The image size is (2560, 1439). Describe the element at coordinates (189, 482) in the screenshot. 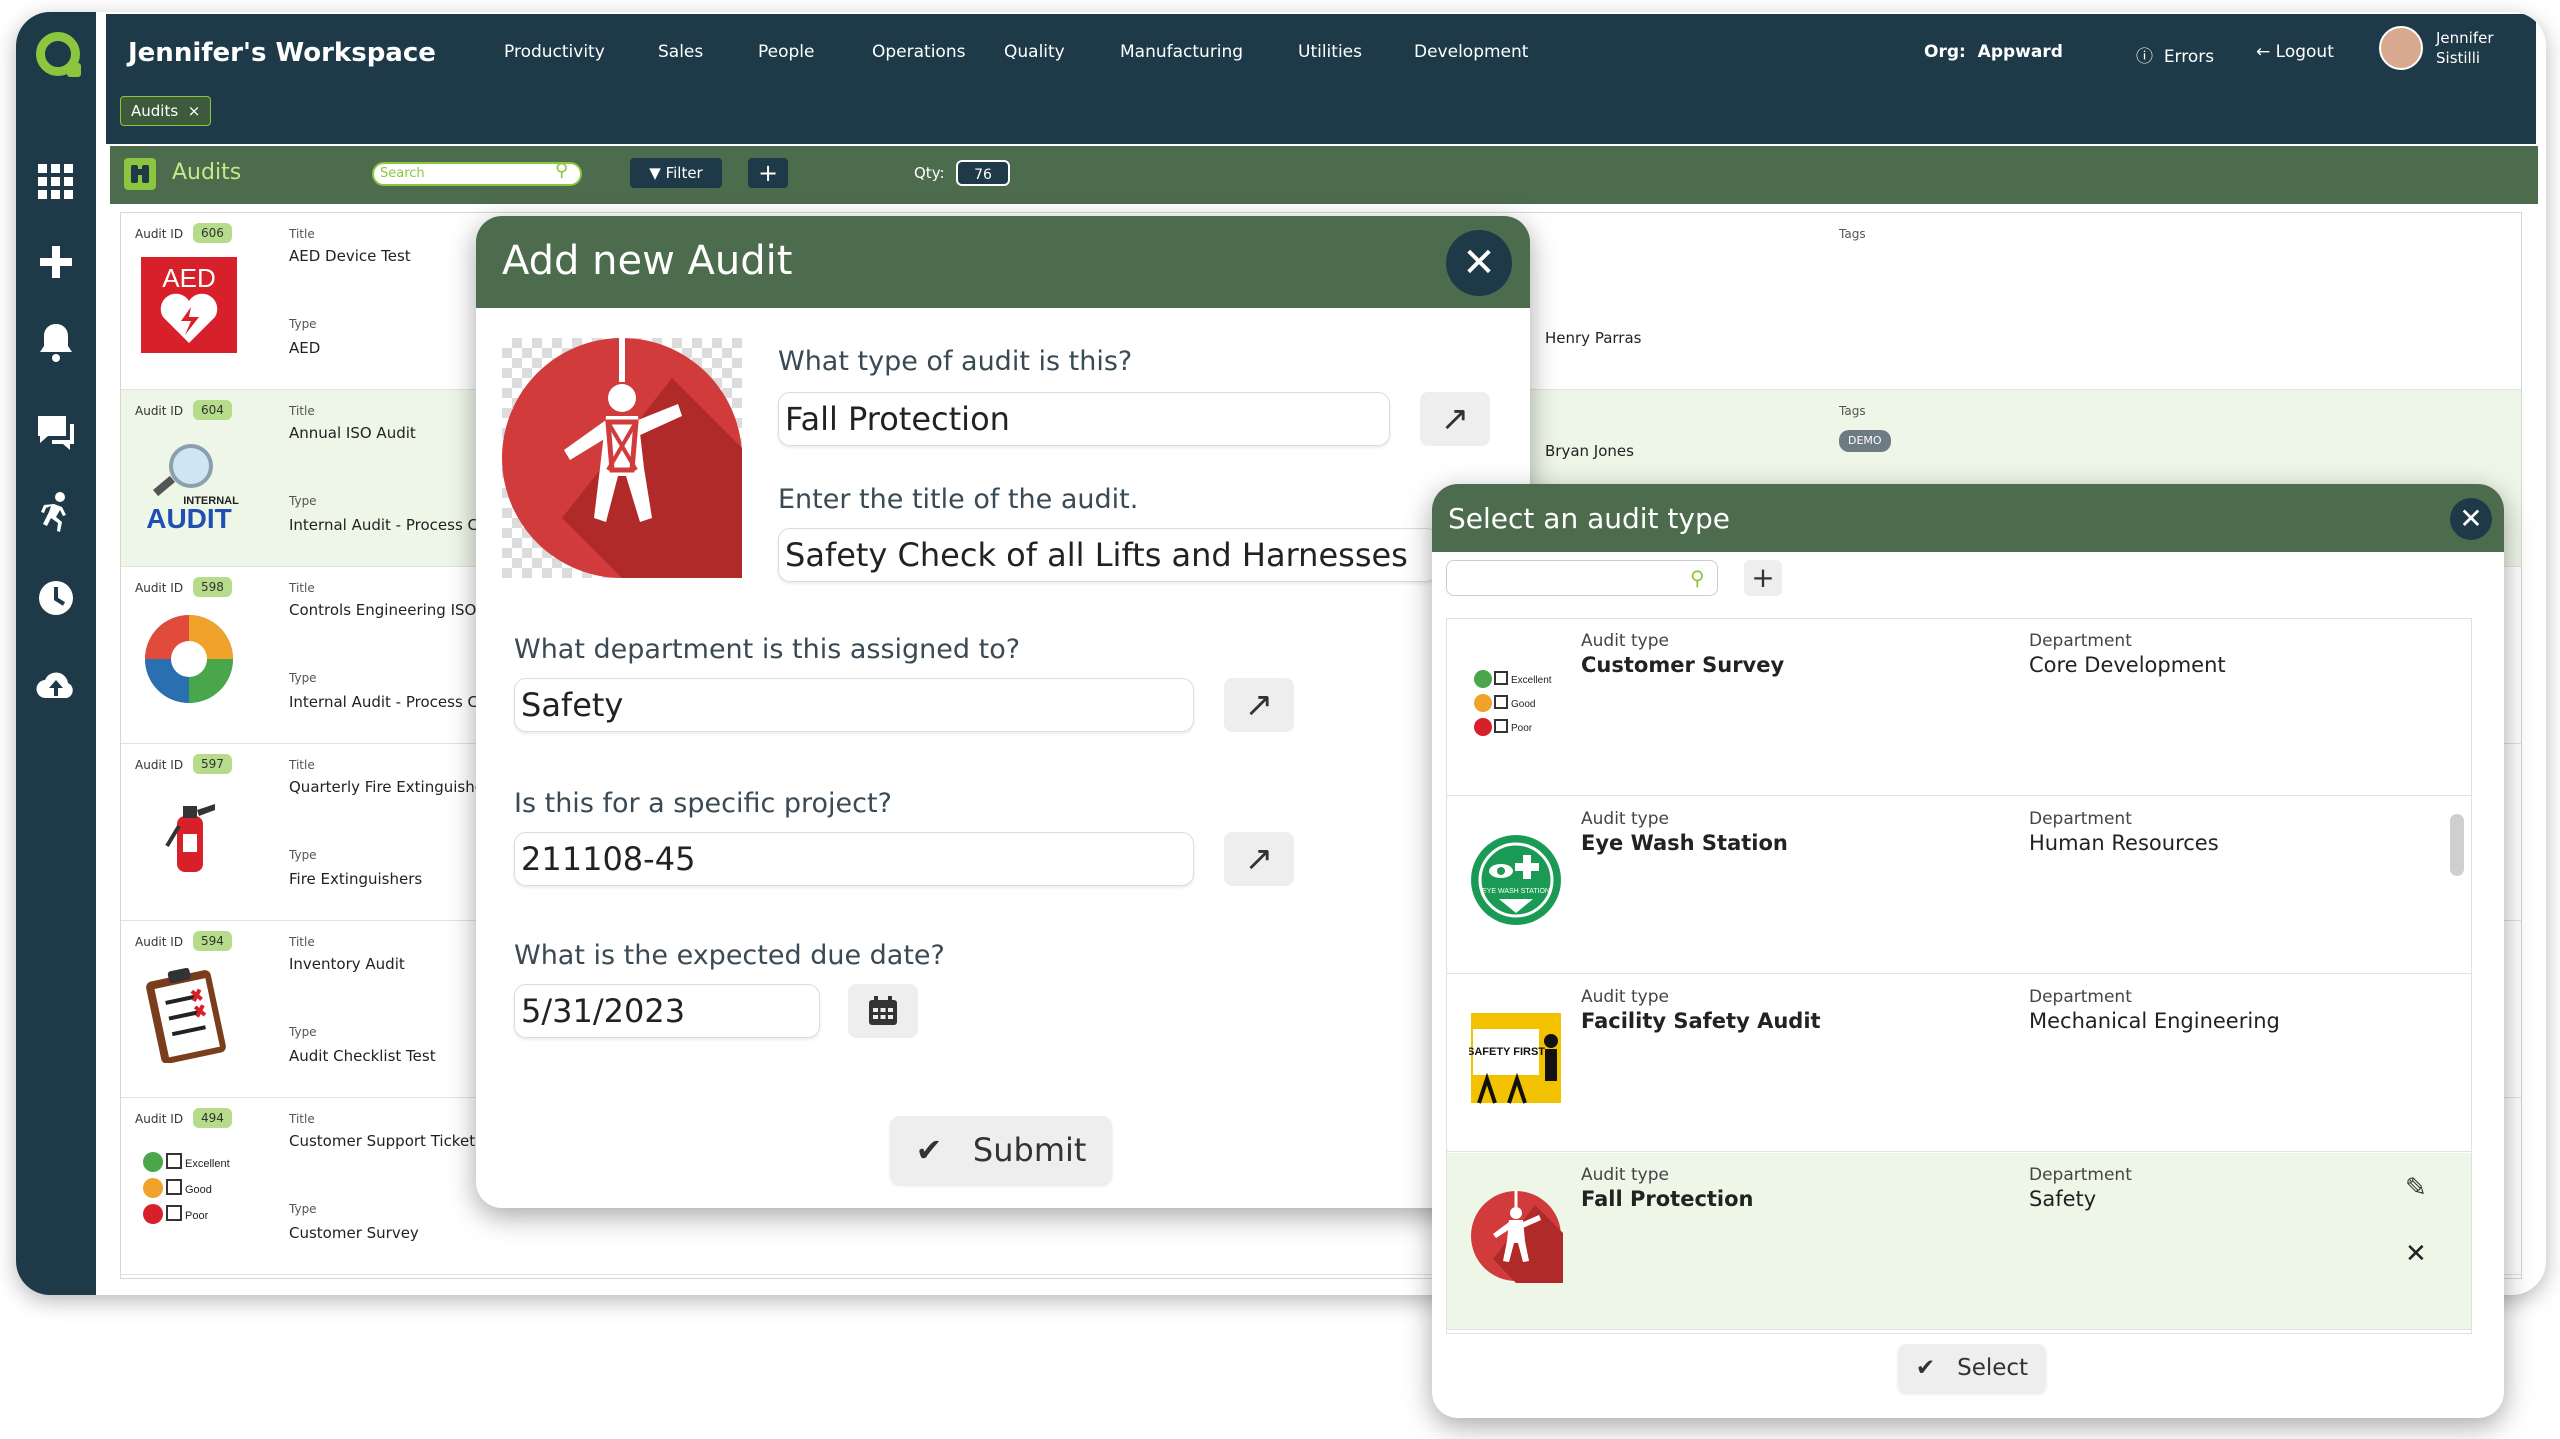

I see `internal-audit-icon: INTERNAL AUDIT` at that location.